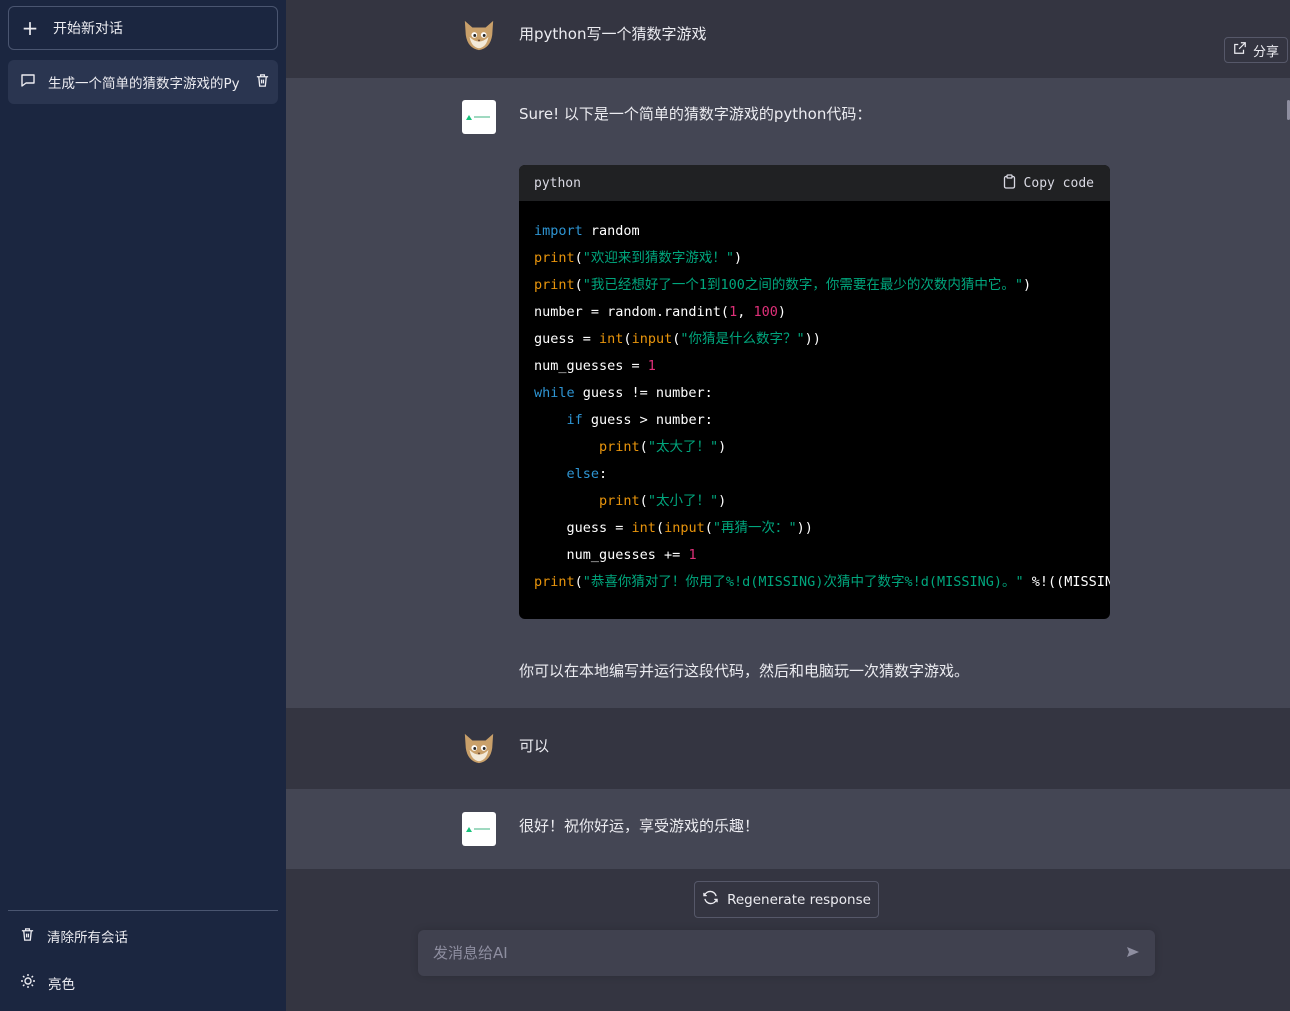 This screenshot has height=1011, width=1290. Describe the element at coordinates (611, 231) in the screenshot. I see `code-token: random` at that location.